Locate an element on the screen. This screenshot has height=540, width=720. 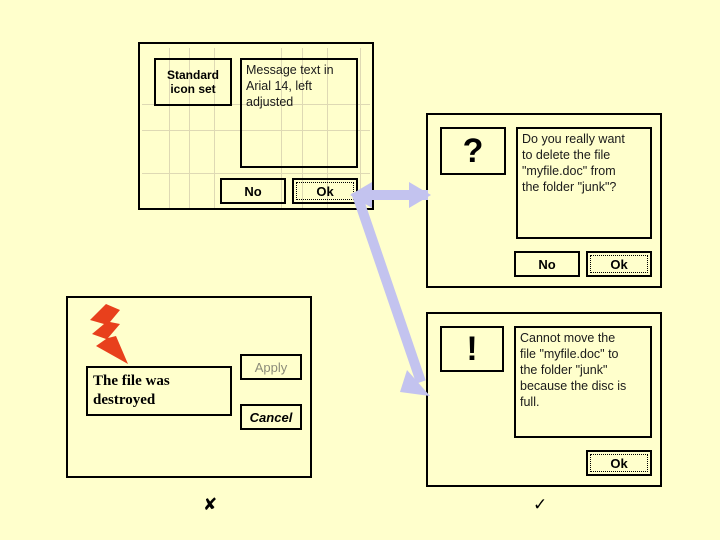
button-apply: Apply is located at coordinates (271, 367).